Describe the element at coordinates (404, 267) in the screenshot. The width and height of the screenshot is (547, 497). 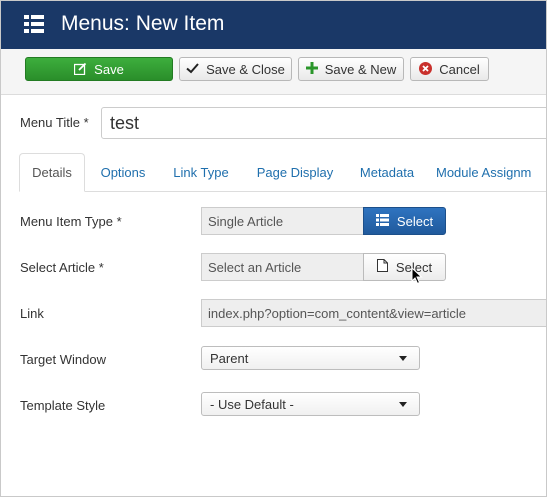
I see `select-article-button: Select` at that location.